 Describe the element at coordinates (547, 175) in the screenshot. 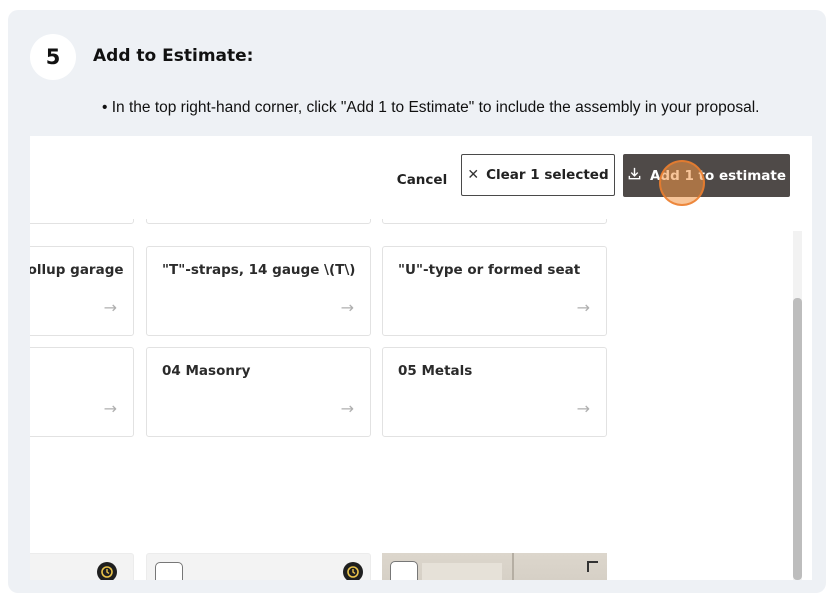

I see `clear-selected-label: Clear 1 selected` at that location.